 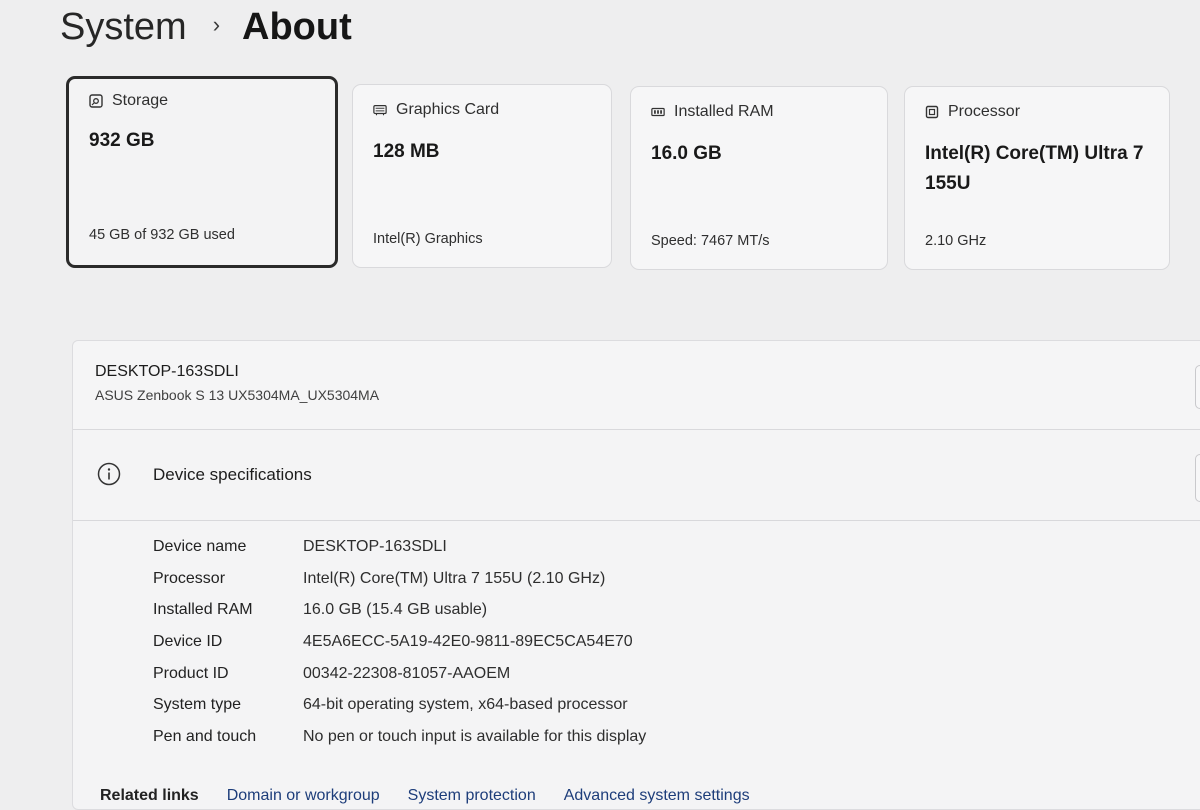 I want to click on info-icon, so click(x=109, y=474).